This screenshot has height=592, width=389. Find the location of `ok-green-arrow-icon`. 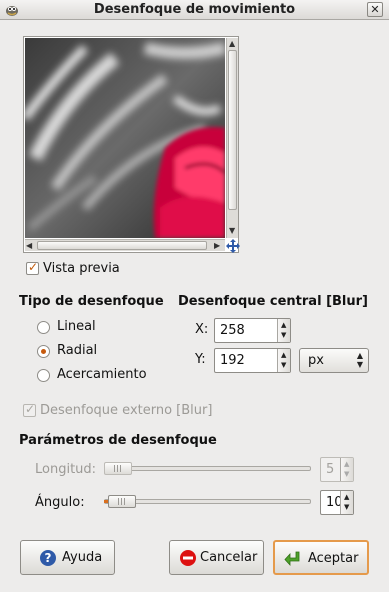

ok-green-arrow-icon is located at coordinates (292, 559).